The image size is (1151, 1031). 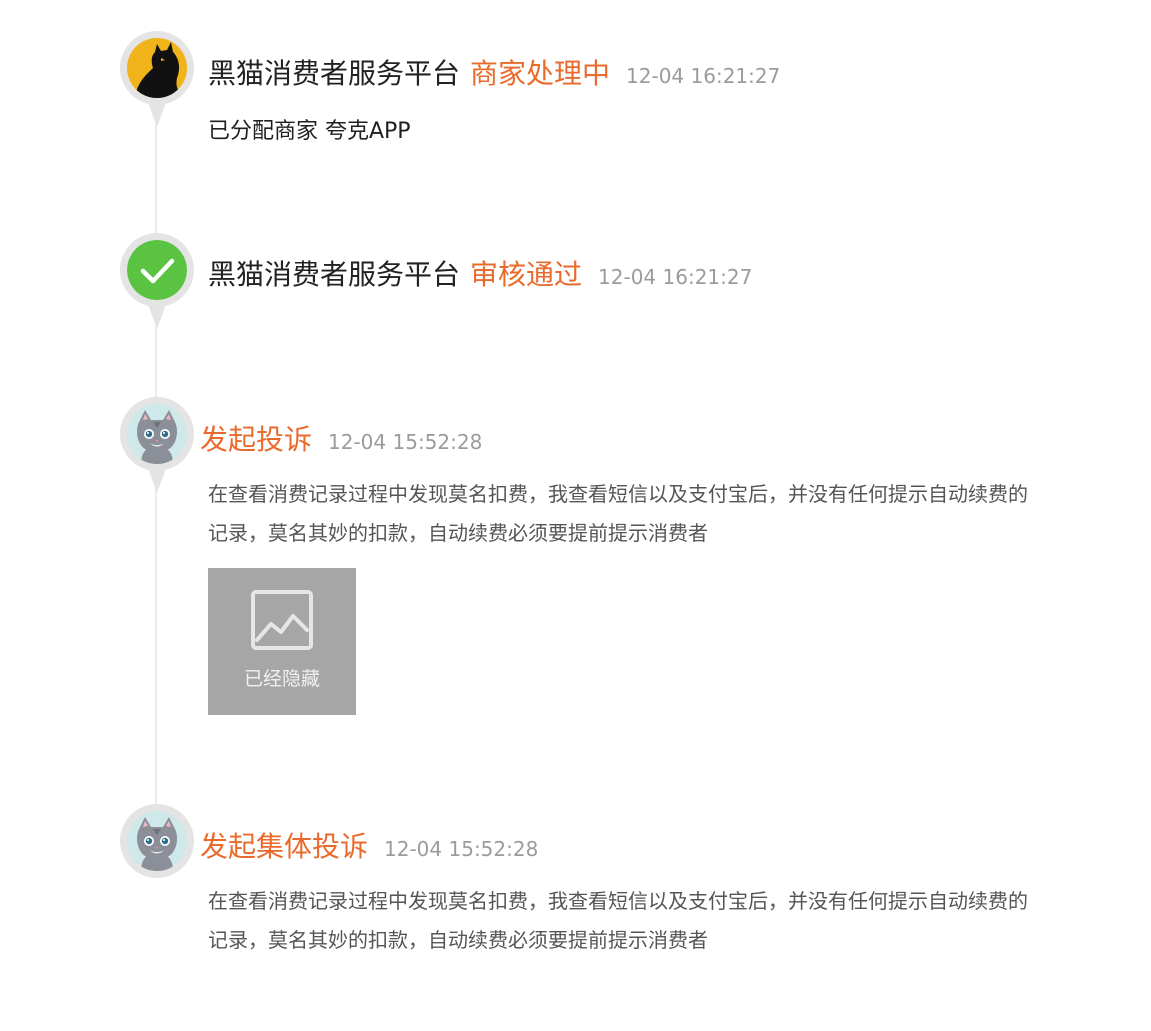 What do you see at coordinates (157, 270) in the screenshot?
I see `check-icon` at bounding box center [157, 270].